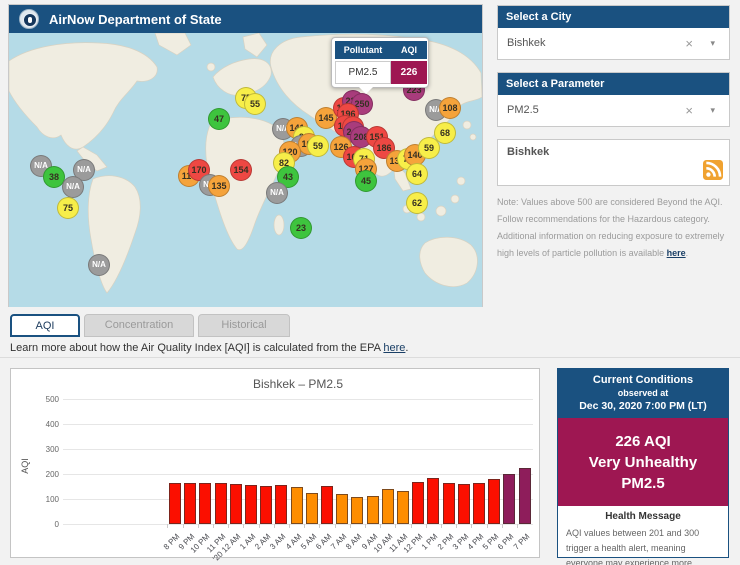 The width and height of the screenshot is (740, 565). I want to click on popup-pollutant-header: Pollutant, so click(363, 50).